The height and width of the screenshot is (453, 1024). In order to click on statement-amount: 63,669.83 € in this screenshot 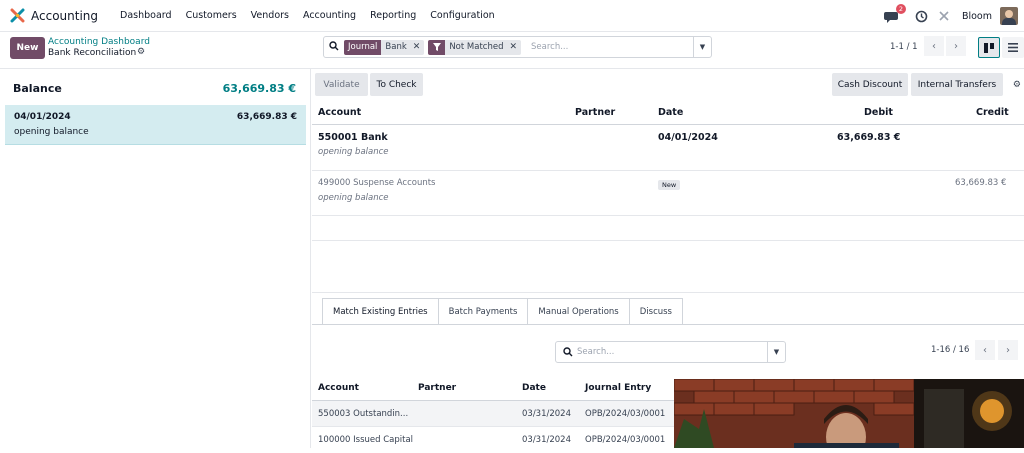, I will do `click(266, 117)`.